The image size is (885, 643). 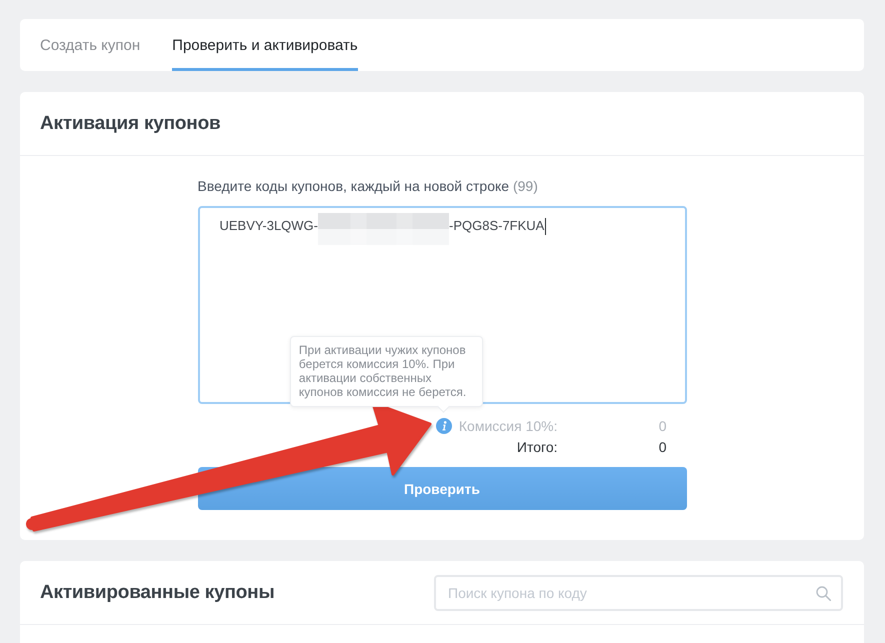 I want to click on summary-label: Итого:, so click(x=537, y=446).